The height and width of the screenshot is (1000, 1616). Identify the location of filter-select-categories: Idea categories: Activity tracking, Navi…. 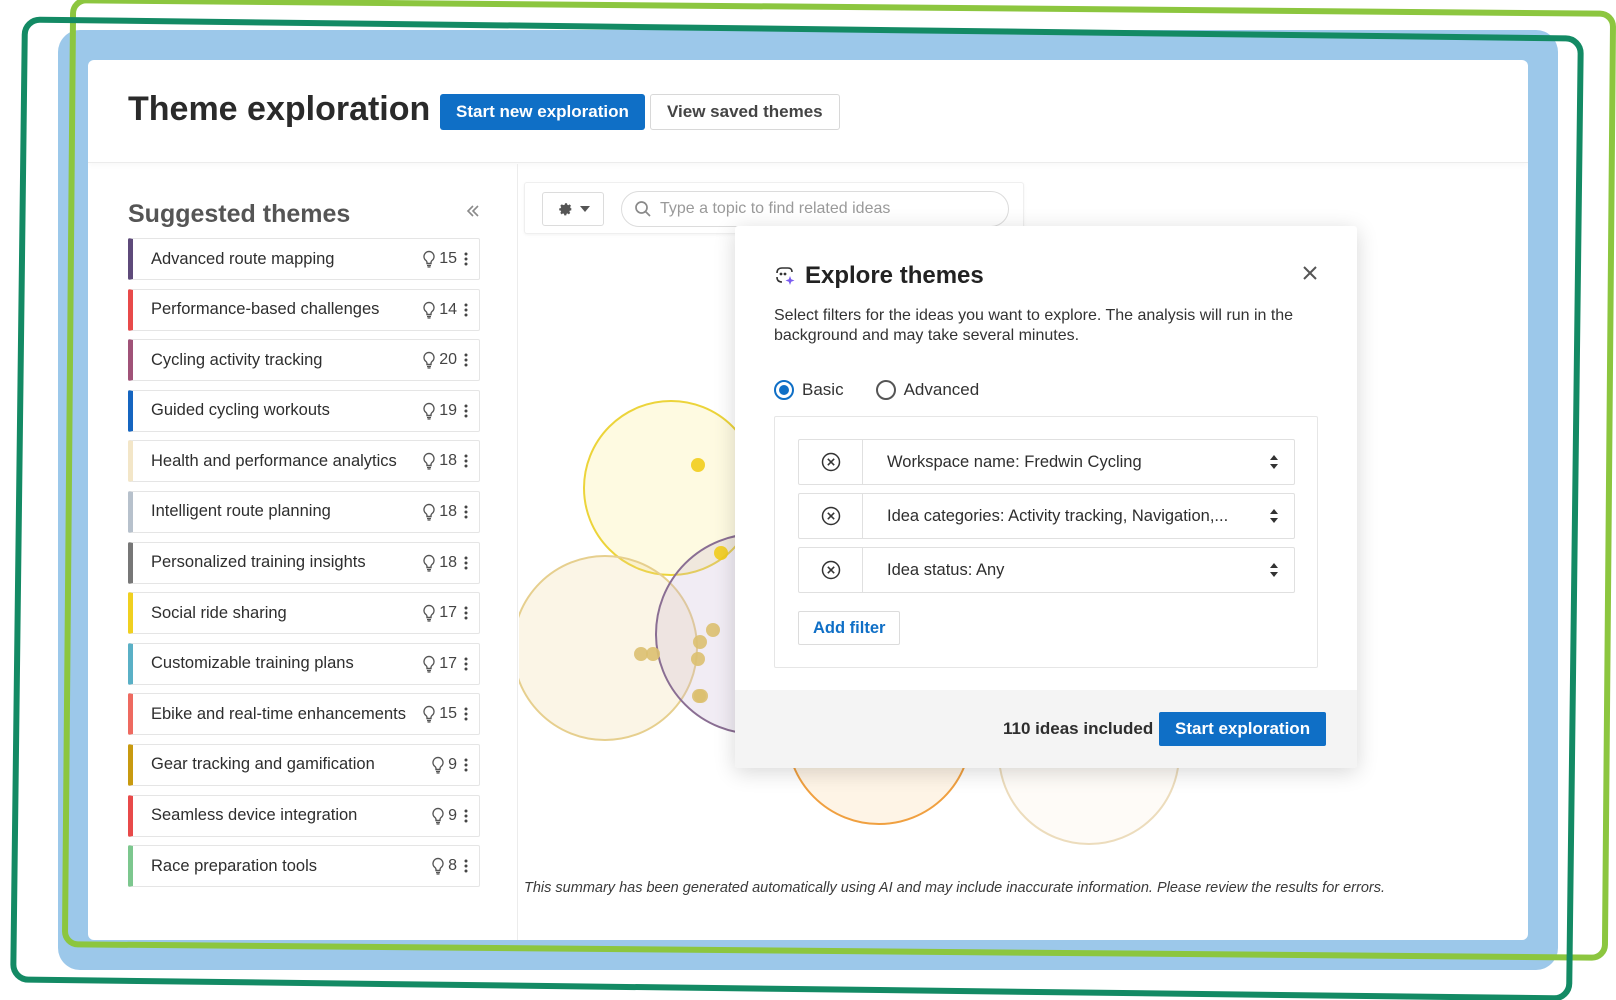
(1058, 516).